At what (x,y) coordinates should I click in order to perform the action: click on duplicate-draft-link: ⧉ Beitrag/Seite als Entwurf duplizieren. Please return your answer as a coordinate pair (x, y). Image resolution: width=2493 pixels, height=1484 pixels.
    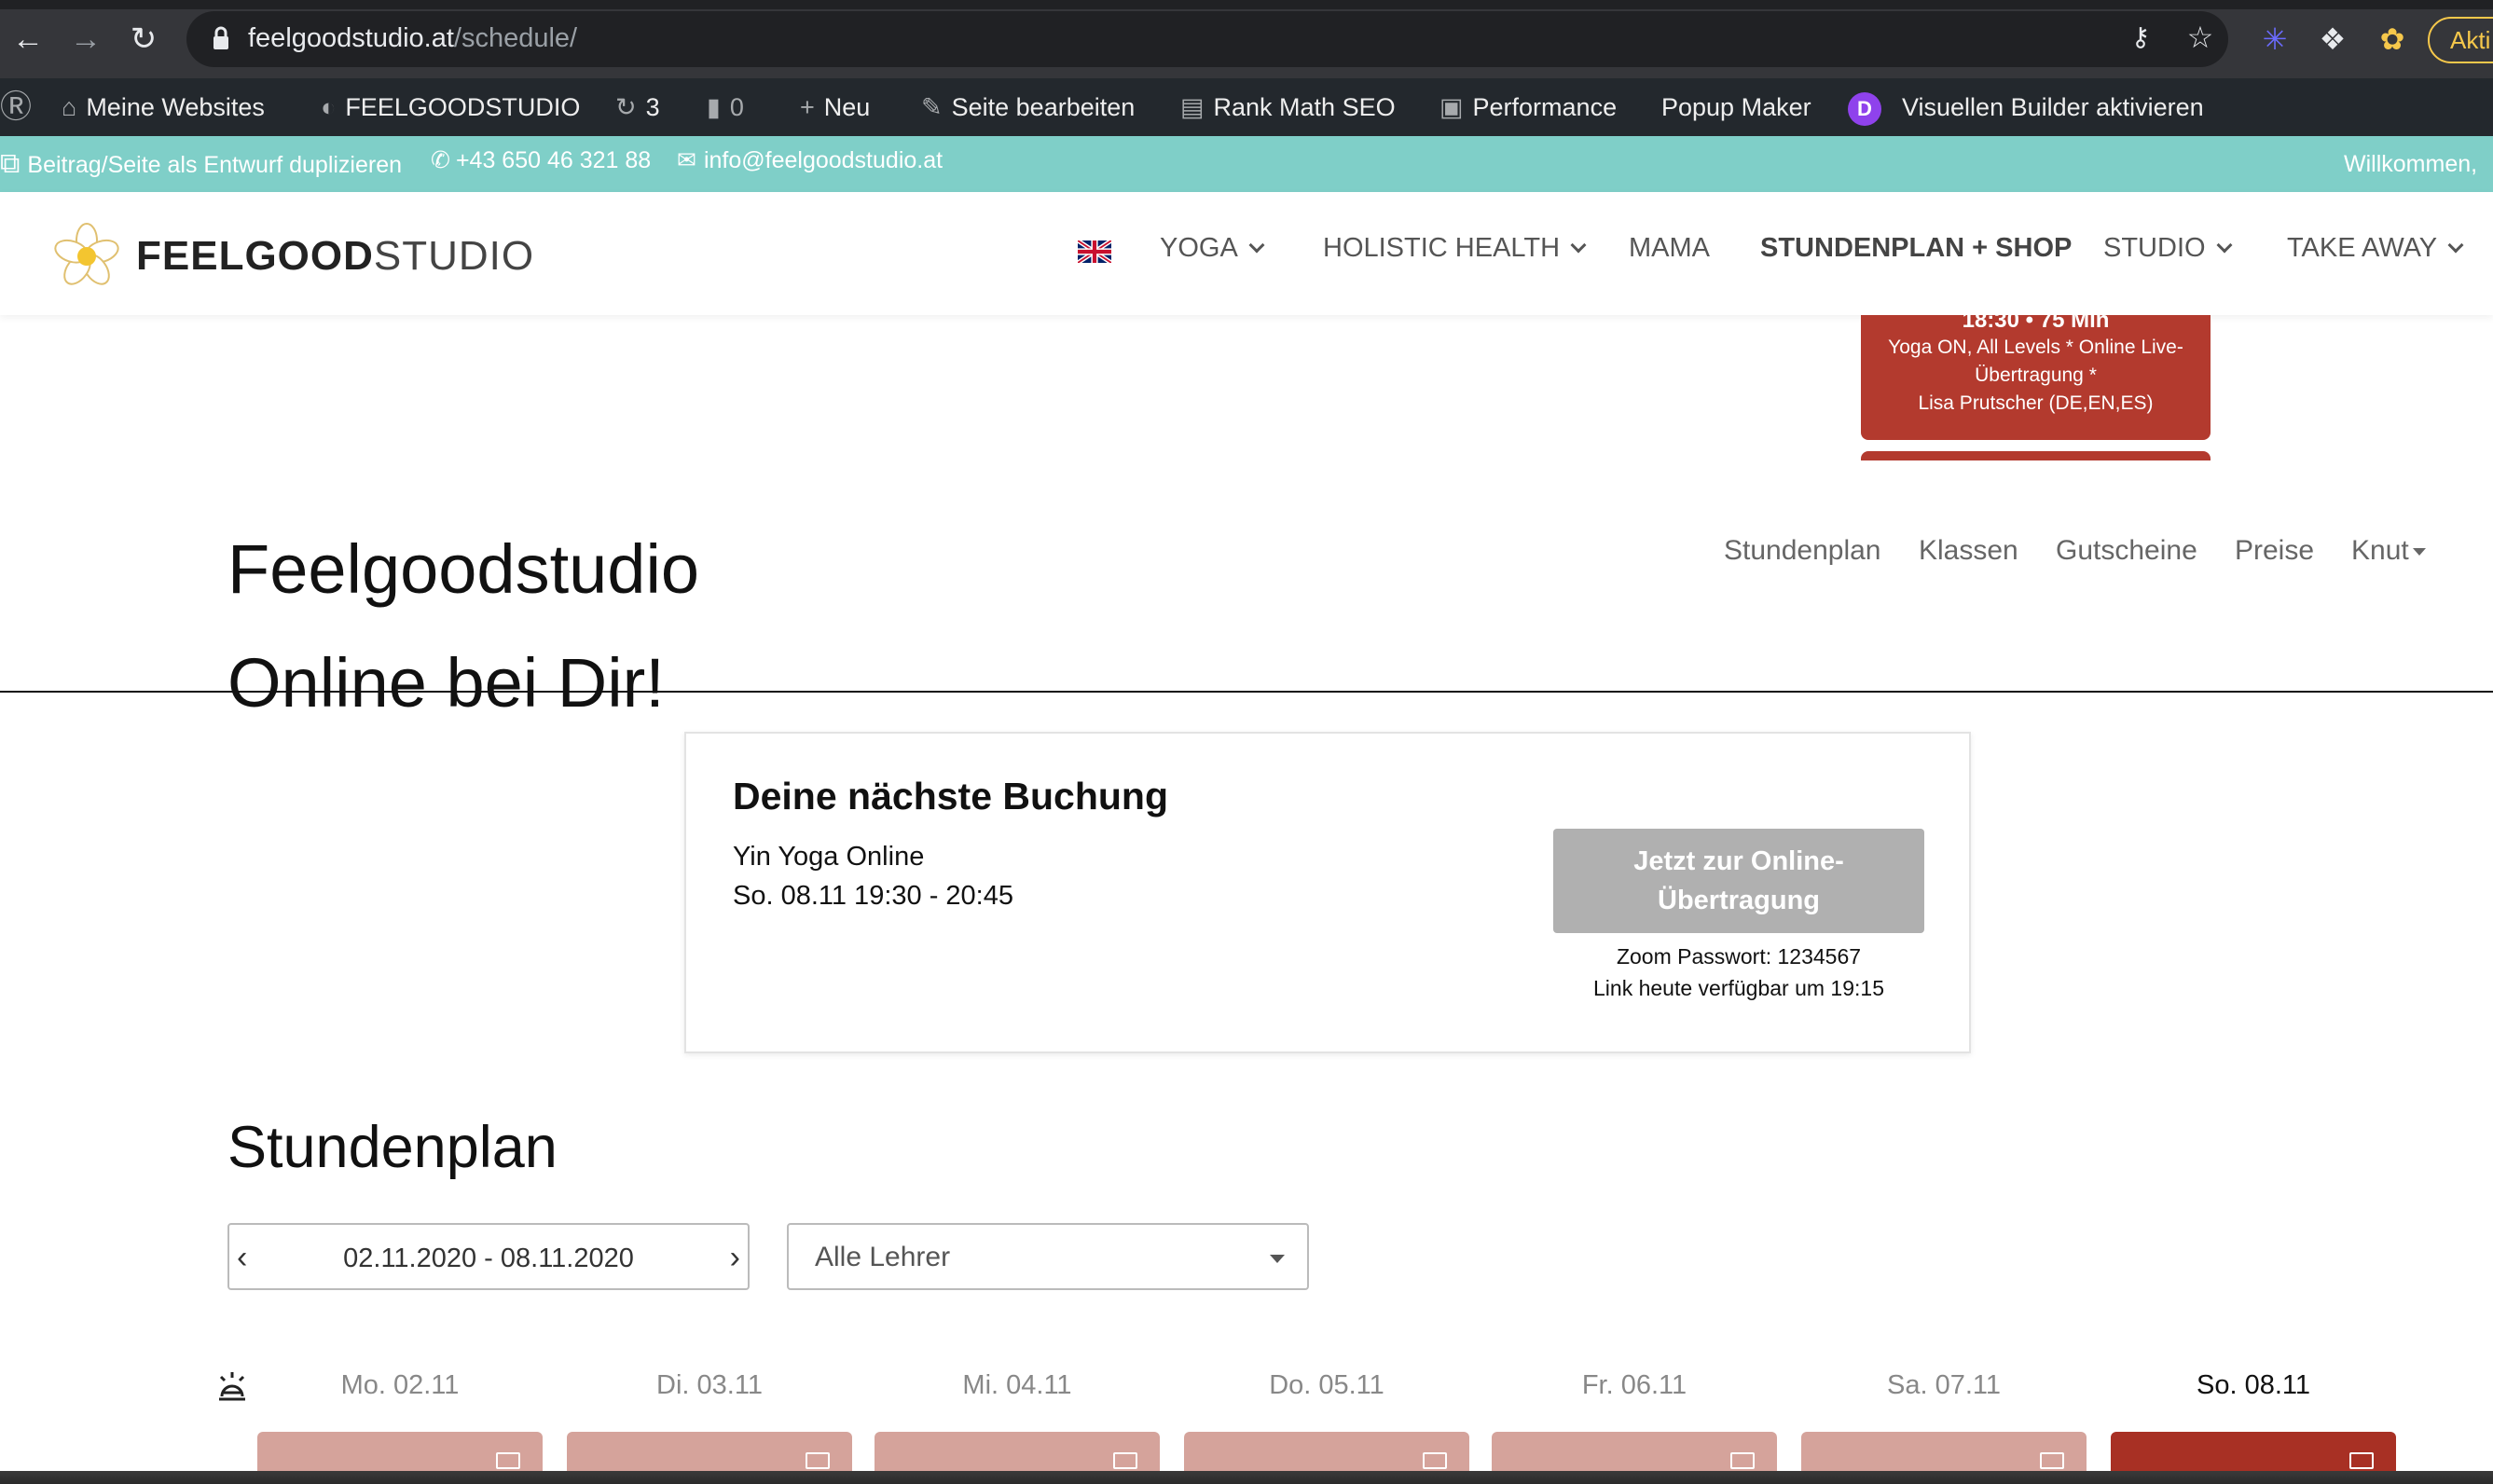
    Looking at the image, I should click on (201, 164).